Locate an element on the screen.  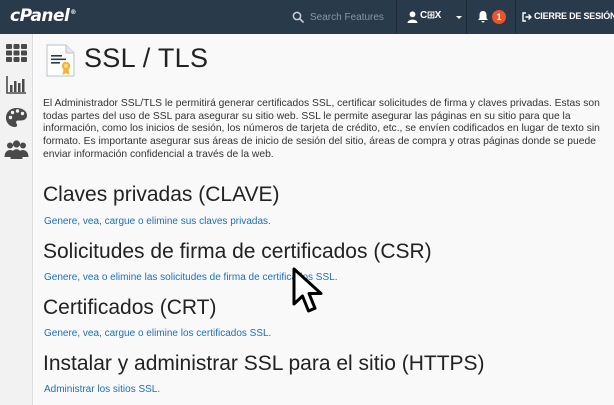
notifications-button: 1 is located at coordinates (491, 17).